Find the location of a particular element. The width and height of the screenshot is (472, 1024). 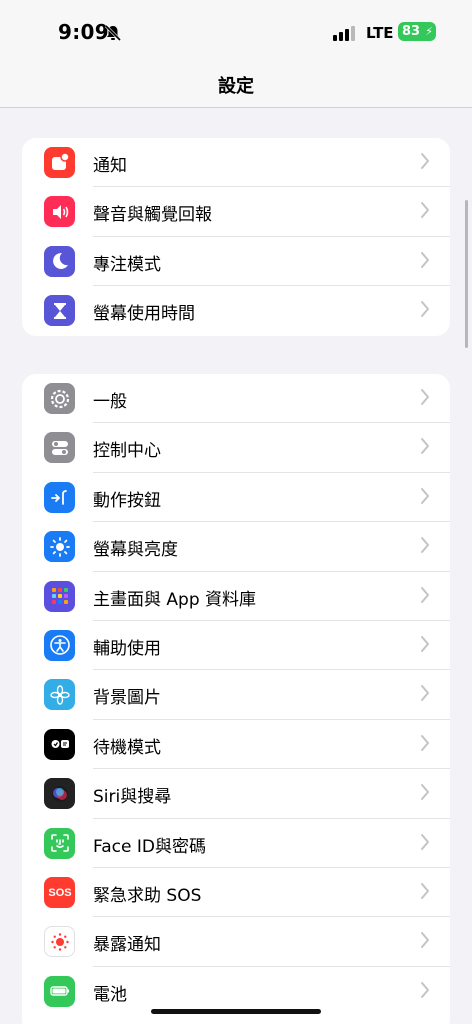

settings-row-label: Siri與搜尋 is located at coordinates (132, 797).